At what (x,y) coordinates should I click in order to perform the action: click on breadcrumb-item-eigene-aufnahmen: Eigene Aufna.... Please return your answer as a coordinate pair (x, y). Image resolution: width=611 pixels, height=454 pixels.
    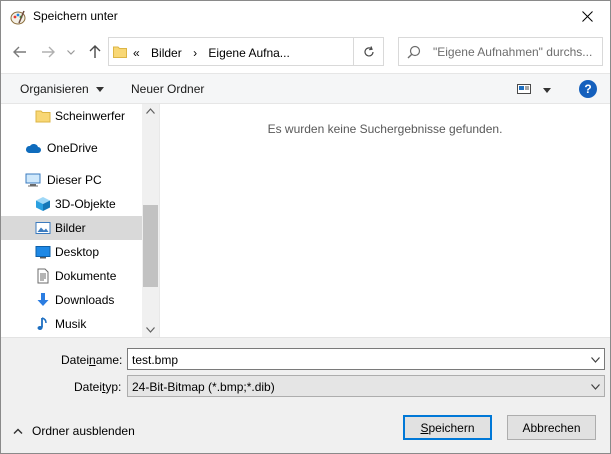
    Looking at the image, I should click on (248, 53).